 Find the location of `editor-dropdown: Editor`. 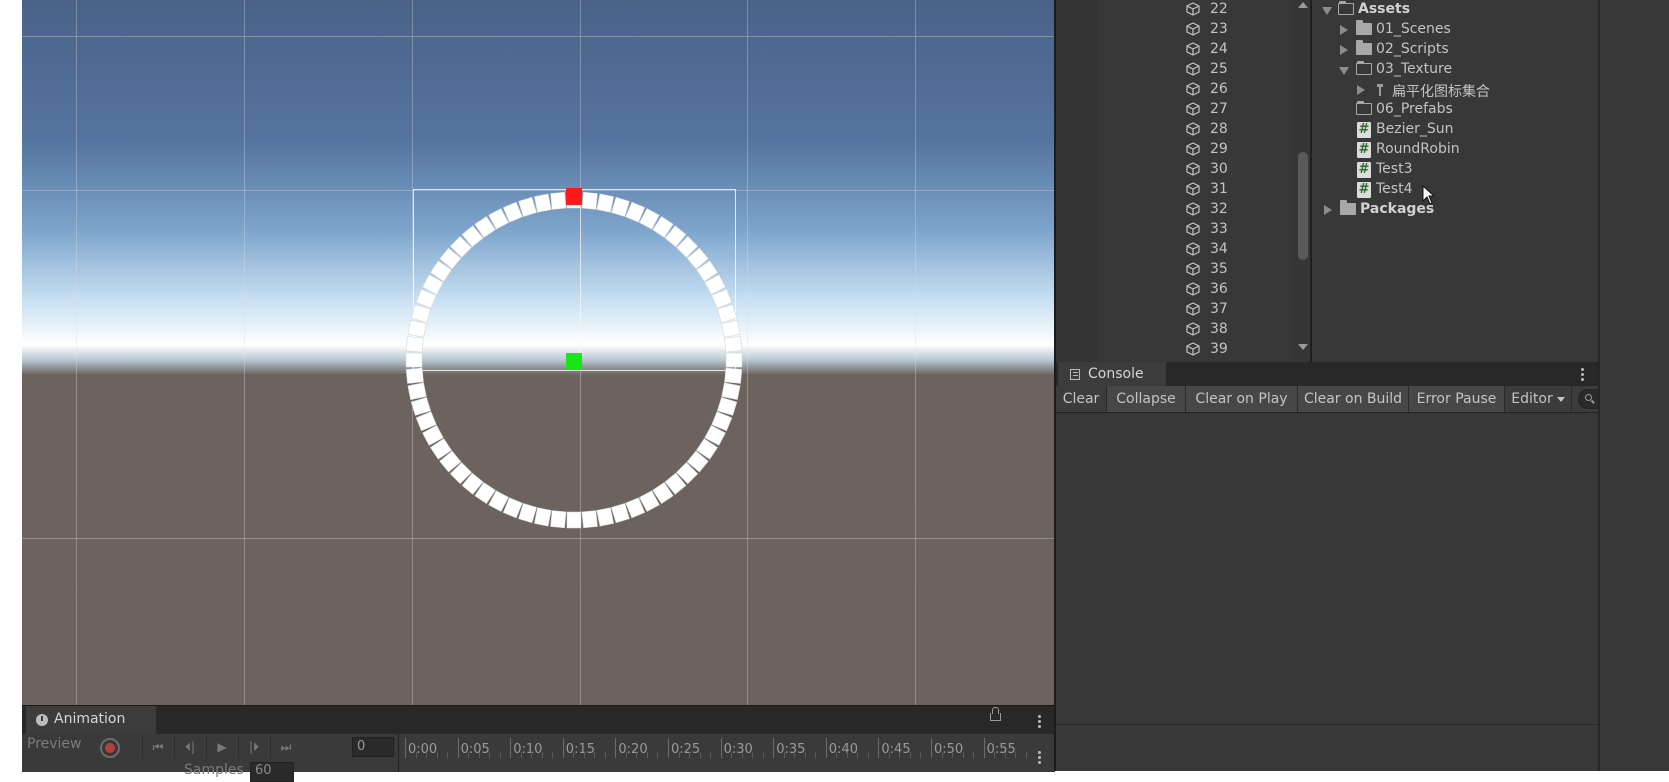

editor-dropdown: Editor is located at coordinates (1538, 399).